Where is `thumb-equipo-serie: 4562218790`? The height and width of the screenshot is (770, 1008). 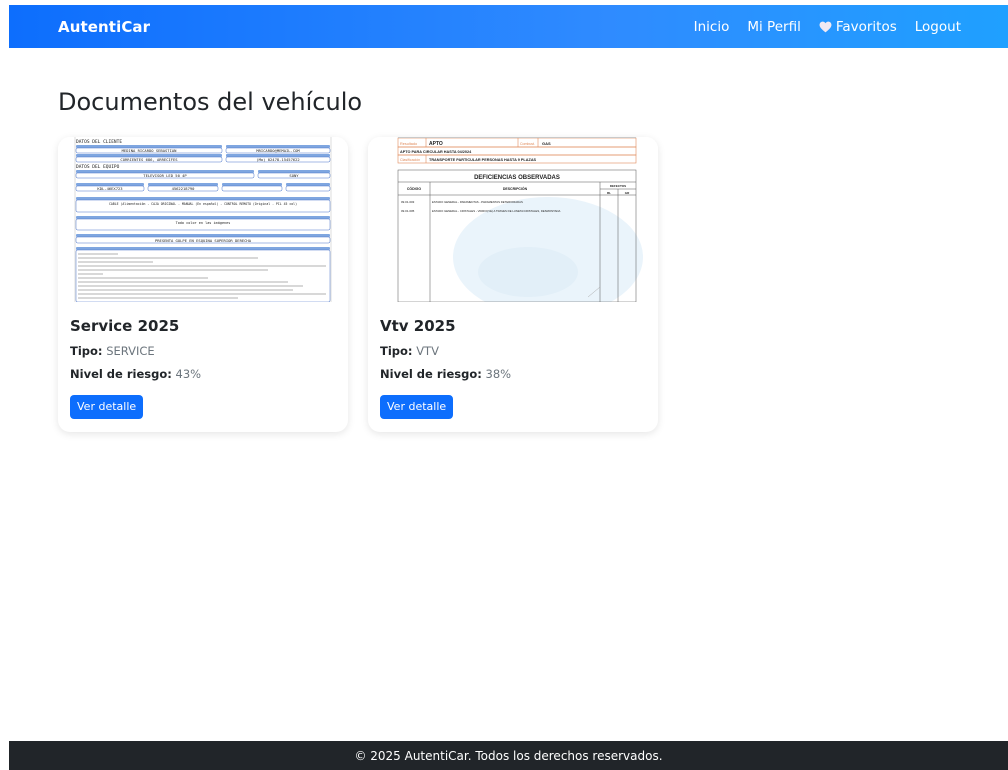 thumb-equipo-serie: 4562218790 is located at coordinates (184, 188).